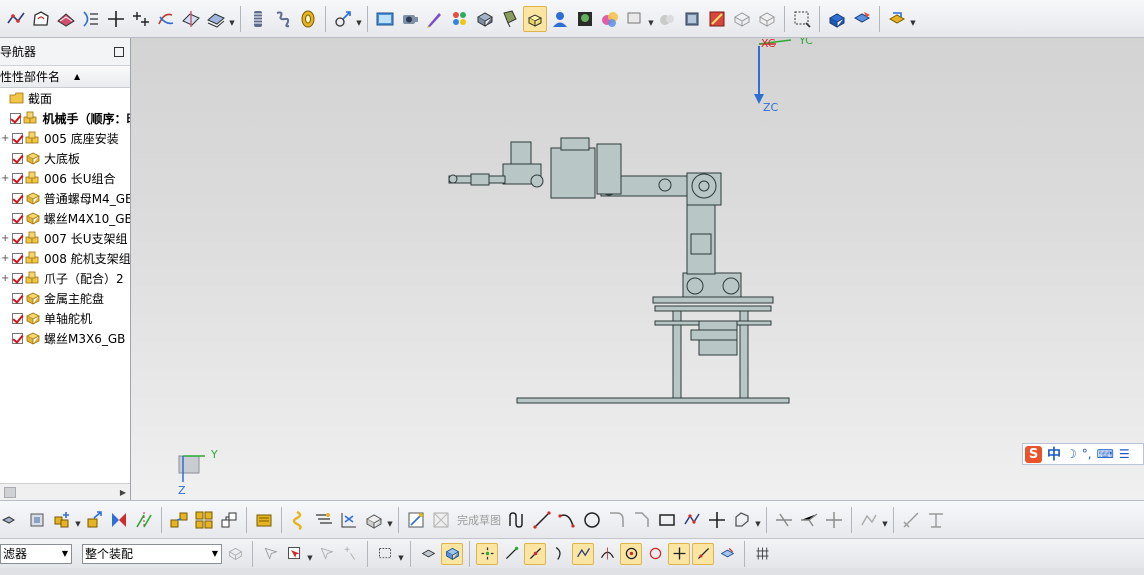 This screenshot has width=1144, height=575. Describe the element at coordinates (1054, 454) in the screenshot. I see `ime-mode-toggle: 中` at that location.